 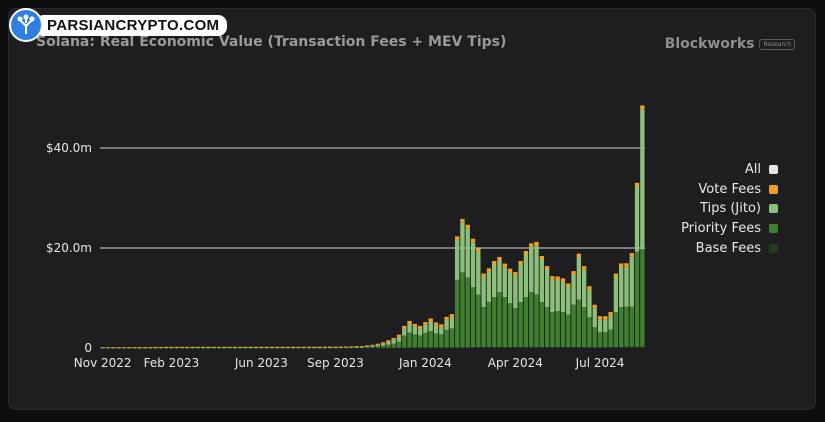 I want to click on legend-item-priority-fees: Priority Fees, so click(x=729, y=229).